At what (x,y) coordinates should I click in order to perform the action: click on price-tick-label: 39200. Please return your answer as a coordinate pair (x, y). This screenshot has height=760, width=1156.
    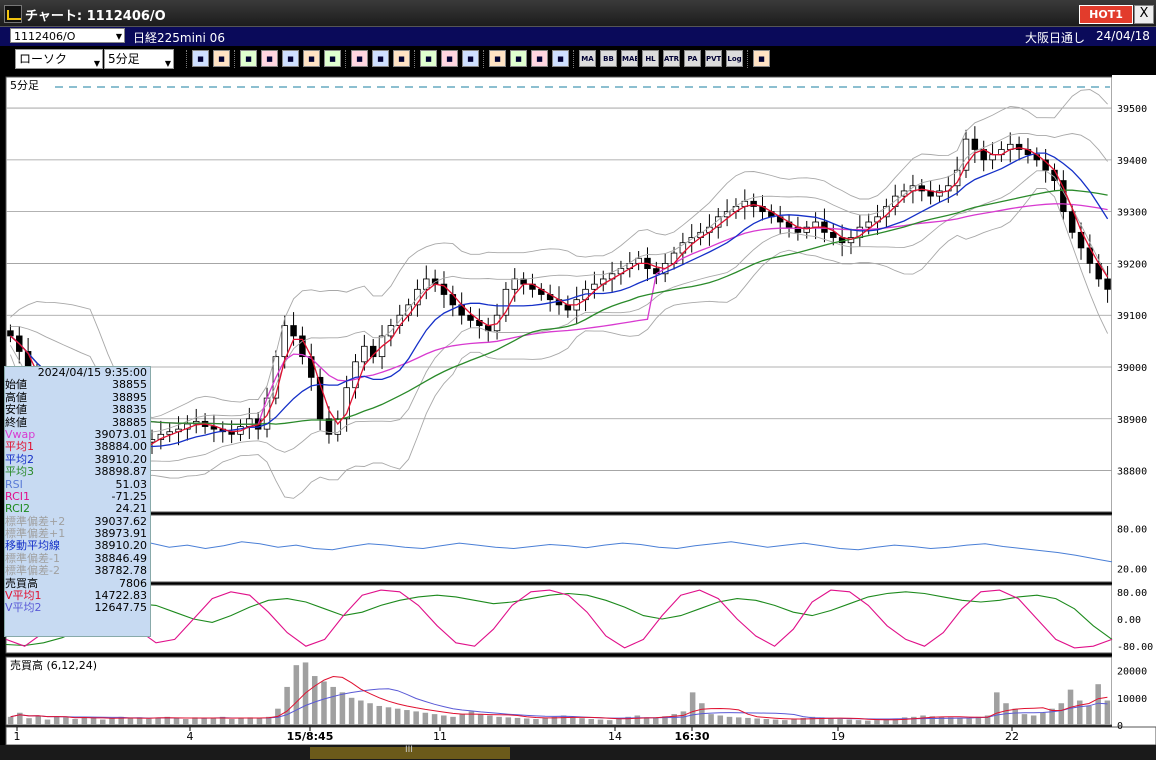
    Looking at the image, I should click on (1132, 264).